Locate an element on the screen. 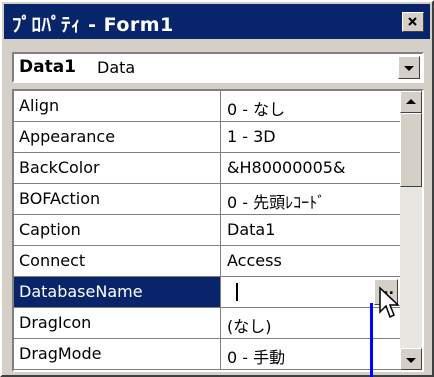  drag-indicator-line is located at coordinates (371, 340).